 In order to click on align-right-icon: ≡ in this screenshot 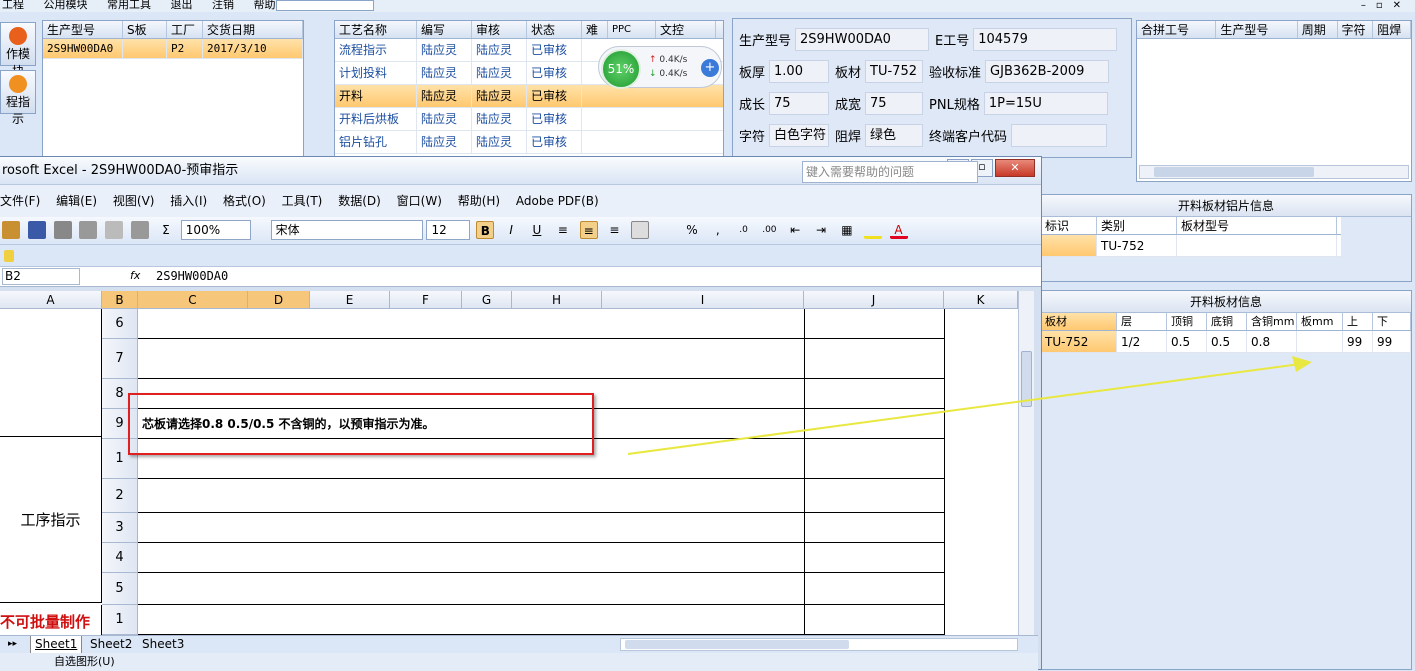, I will do `click(614, 230)`.